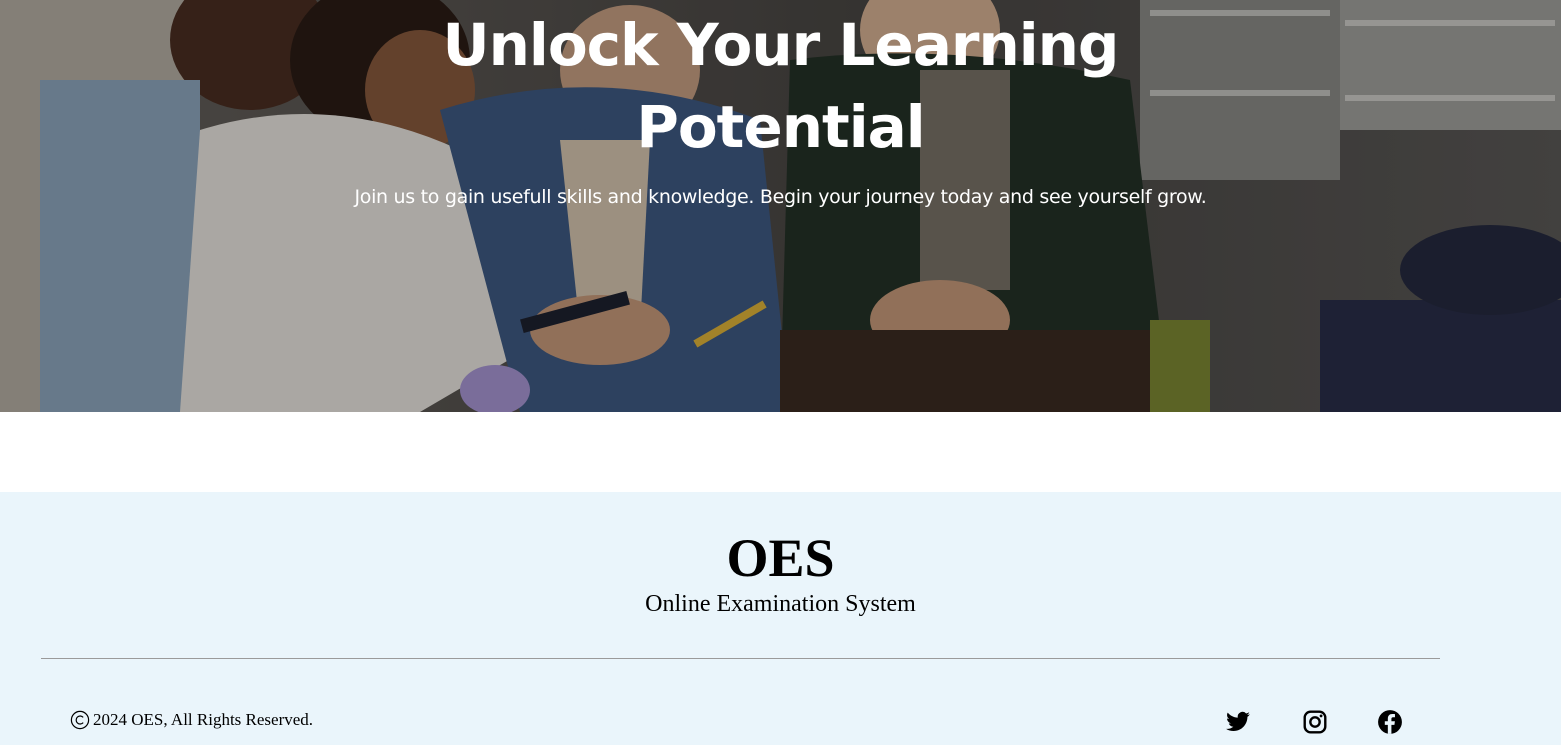 This screenshot has height=745, width=1561. What do you see at coordinates (740, 658) in the screenshot?
I see `footer-divider` at bounding box center [740, 658].